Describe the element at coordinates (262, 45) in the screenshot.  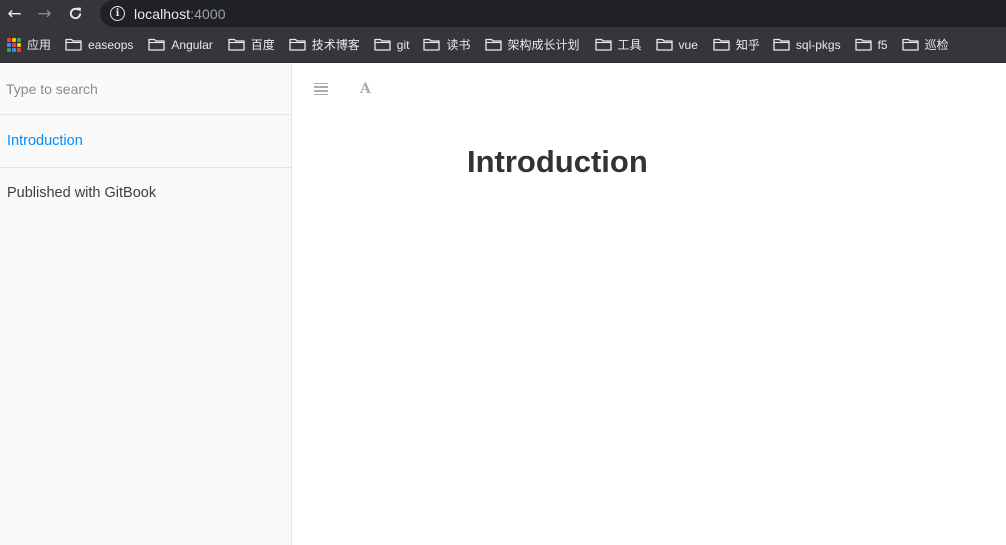
I see `bookmark-label: 百度` at that location.